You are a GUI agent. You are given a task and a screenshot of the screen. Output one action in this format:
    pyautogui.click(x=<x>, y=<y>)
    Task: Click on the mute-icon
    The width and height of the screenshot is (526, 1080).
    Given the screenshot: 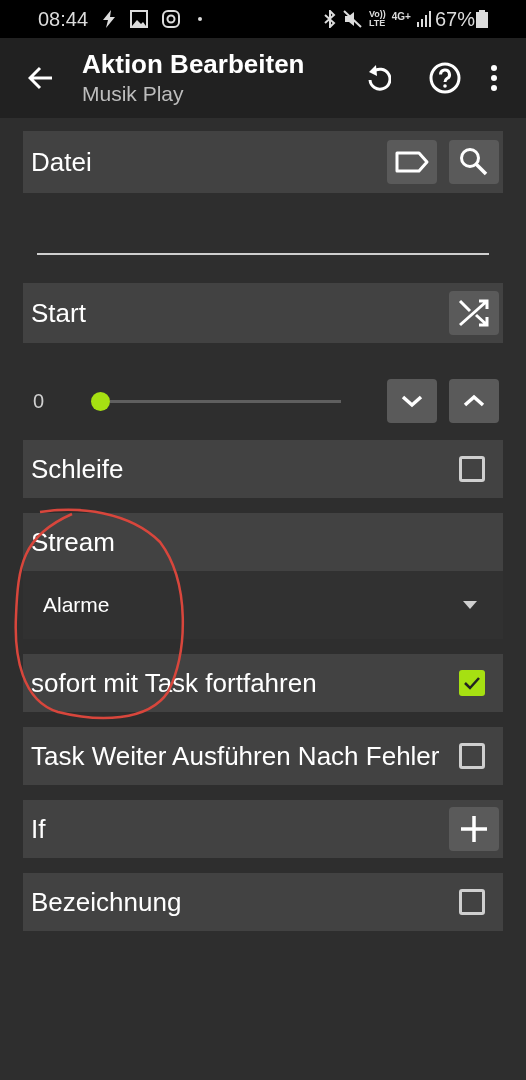 What is the action you would take?
    pyautogui.click(x=352, y=19)
    